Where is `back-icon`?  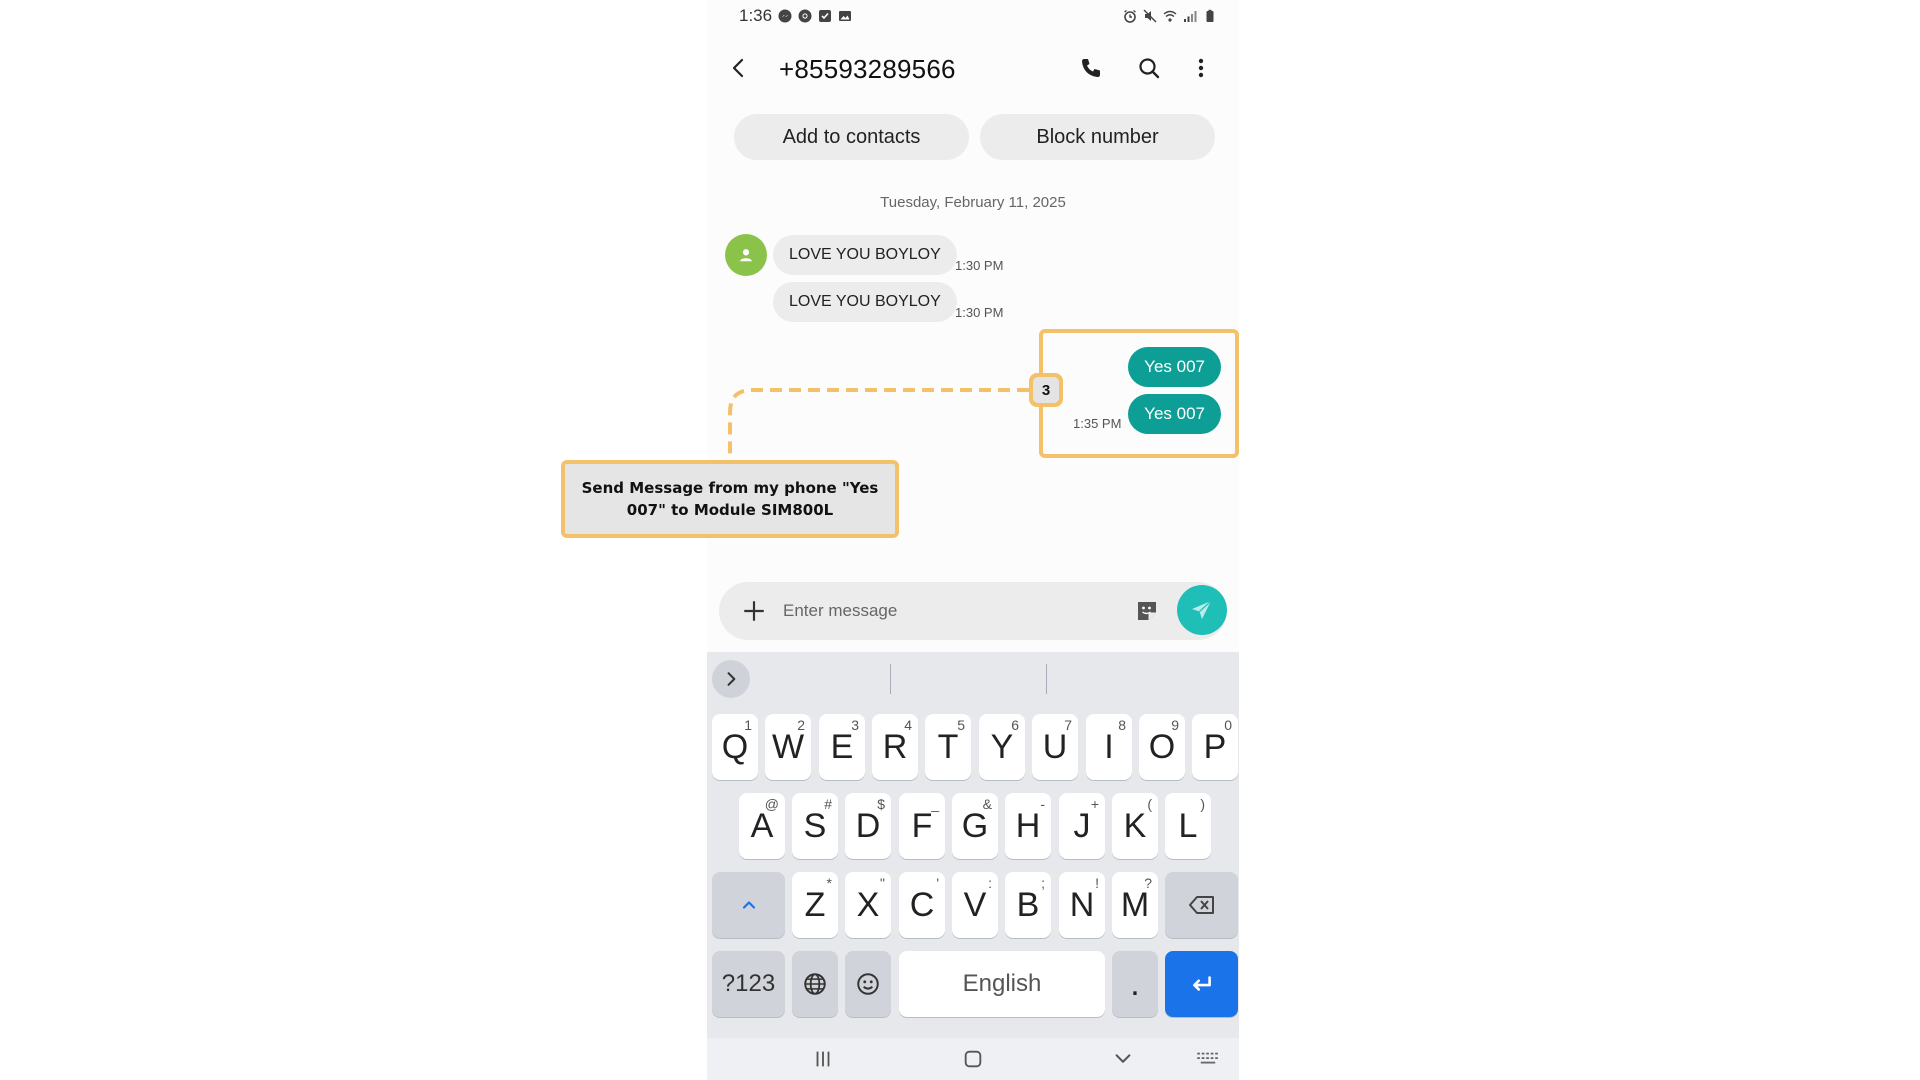 back-icon is located at coordinates (738, 68).